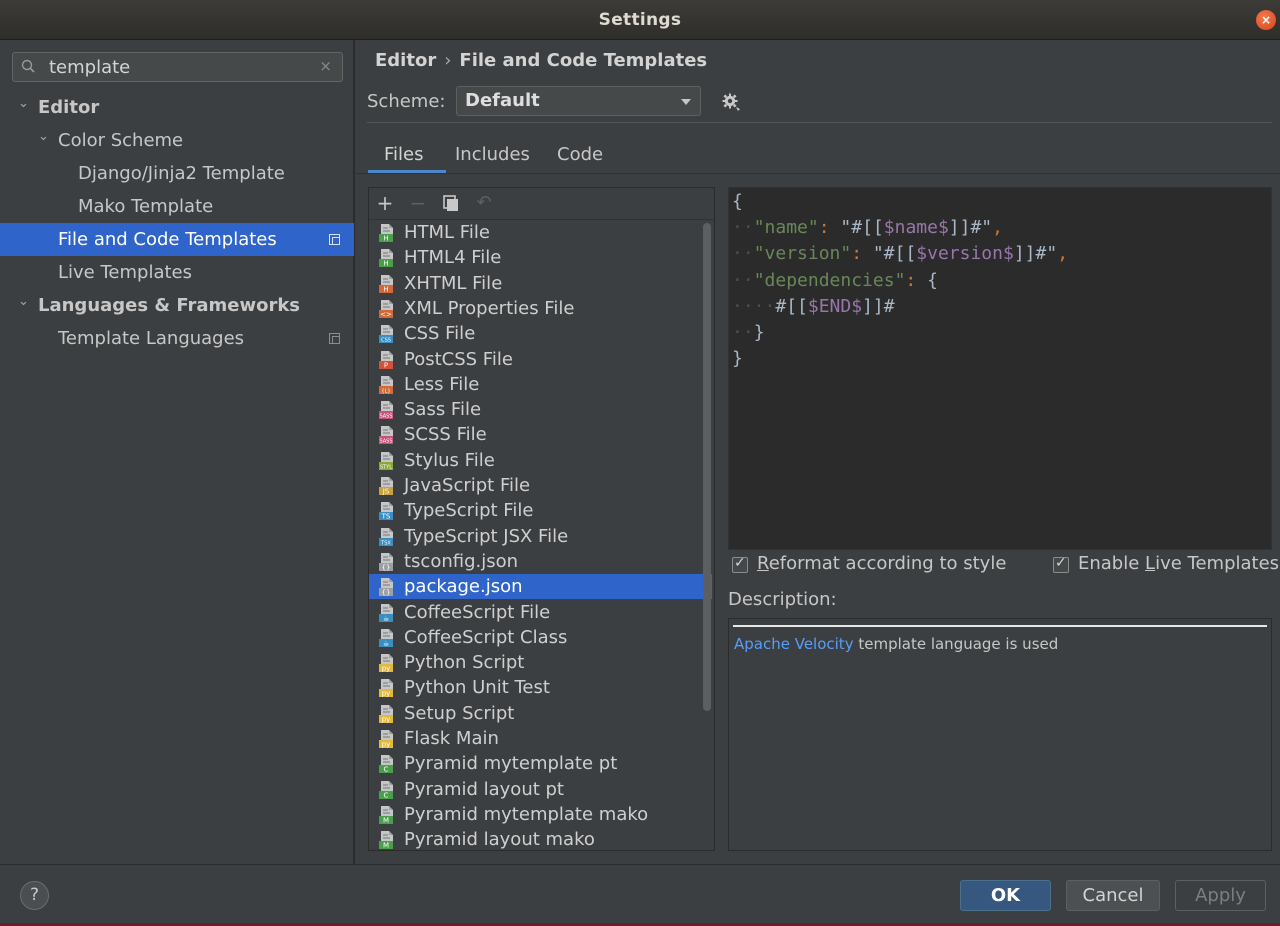 The width and height of the screenshot is (1280, 926). What do you see at coordinates (405, 60) in the screenshot?
I see `breadcrumb-parent: Editor` at bounding box center [405, 60].